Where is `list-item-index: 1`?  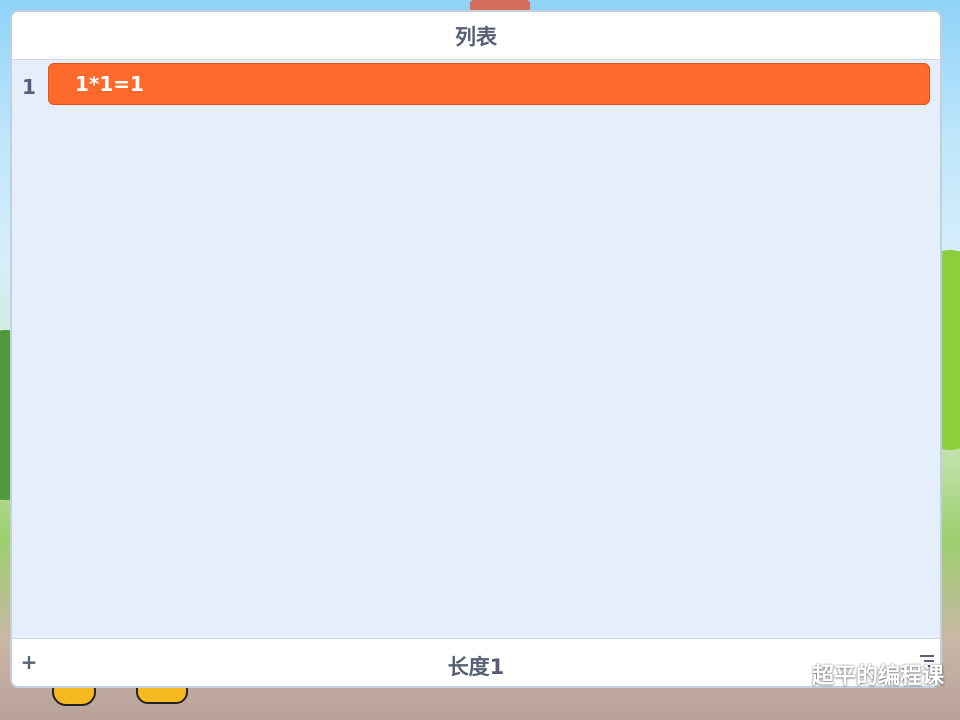
list-item-index: 1 is located at coordinates (29, 87).